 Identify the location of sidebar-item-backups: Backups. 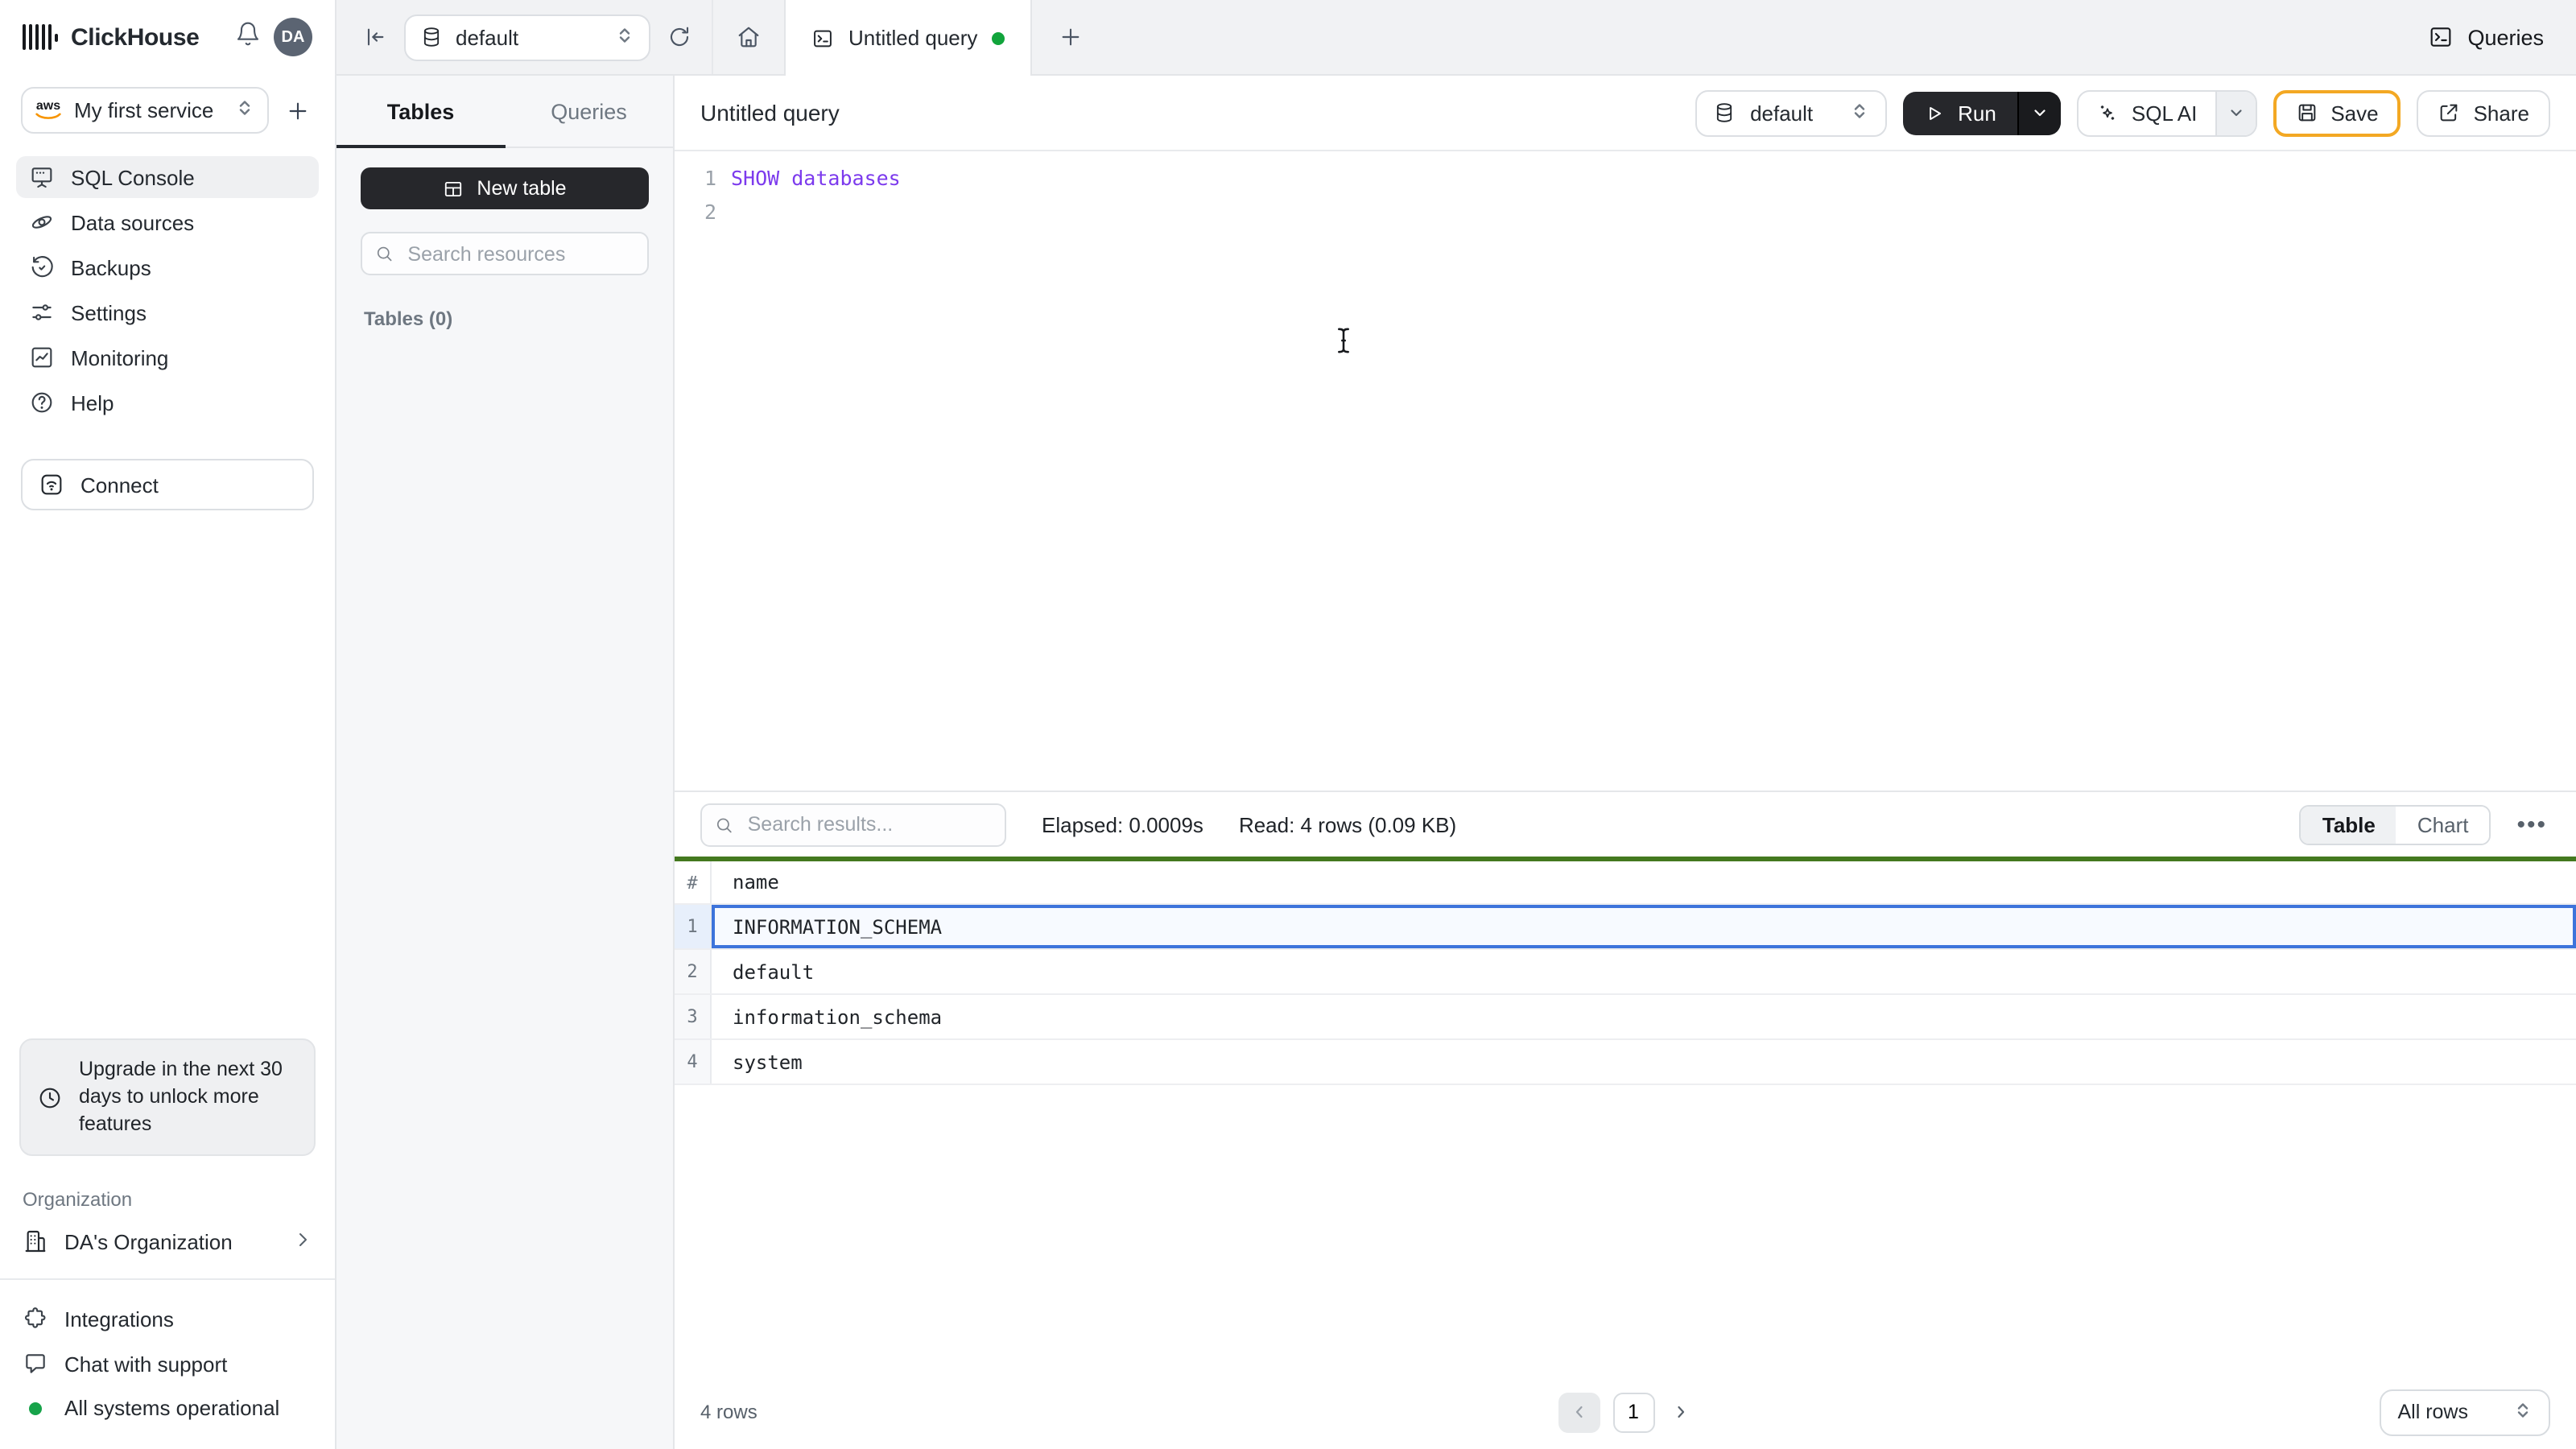
(167, 267).